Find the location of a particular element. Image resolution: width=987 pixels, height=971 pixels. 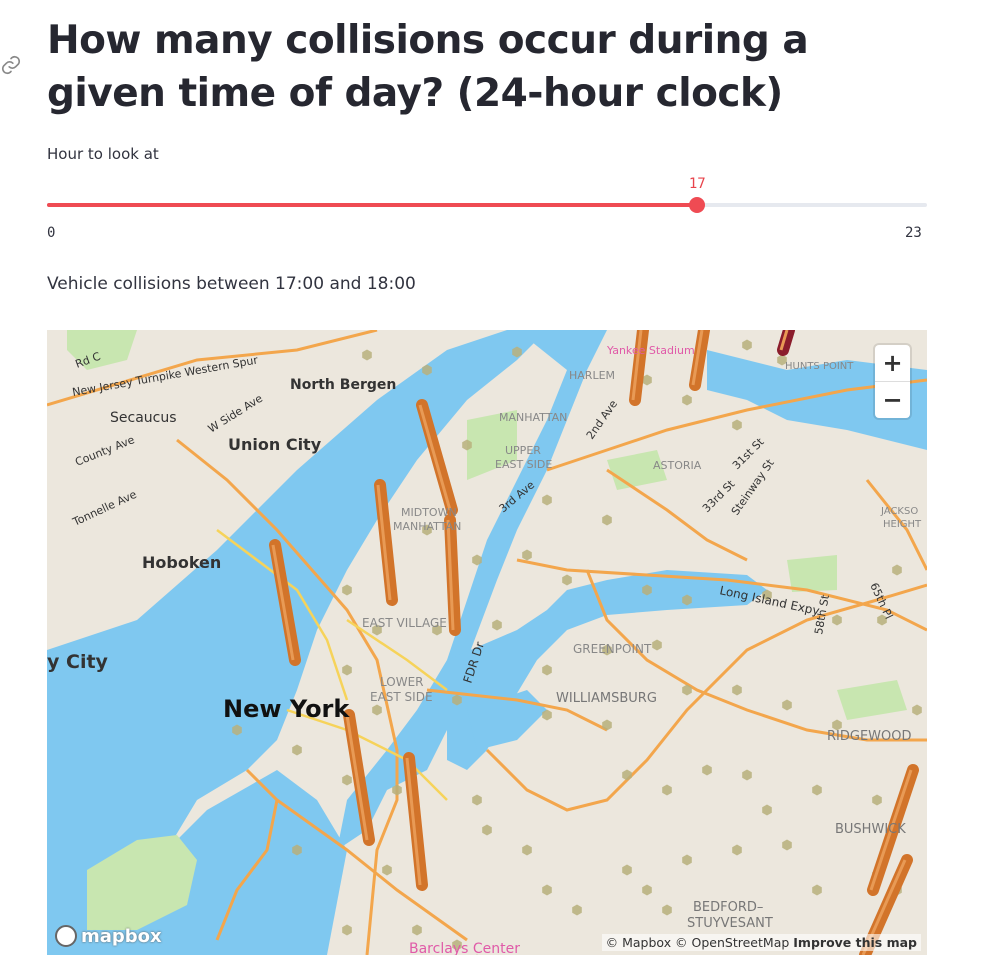

zoom-out-button: − is located at coordinates (892, 399).